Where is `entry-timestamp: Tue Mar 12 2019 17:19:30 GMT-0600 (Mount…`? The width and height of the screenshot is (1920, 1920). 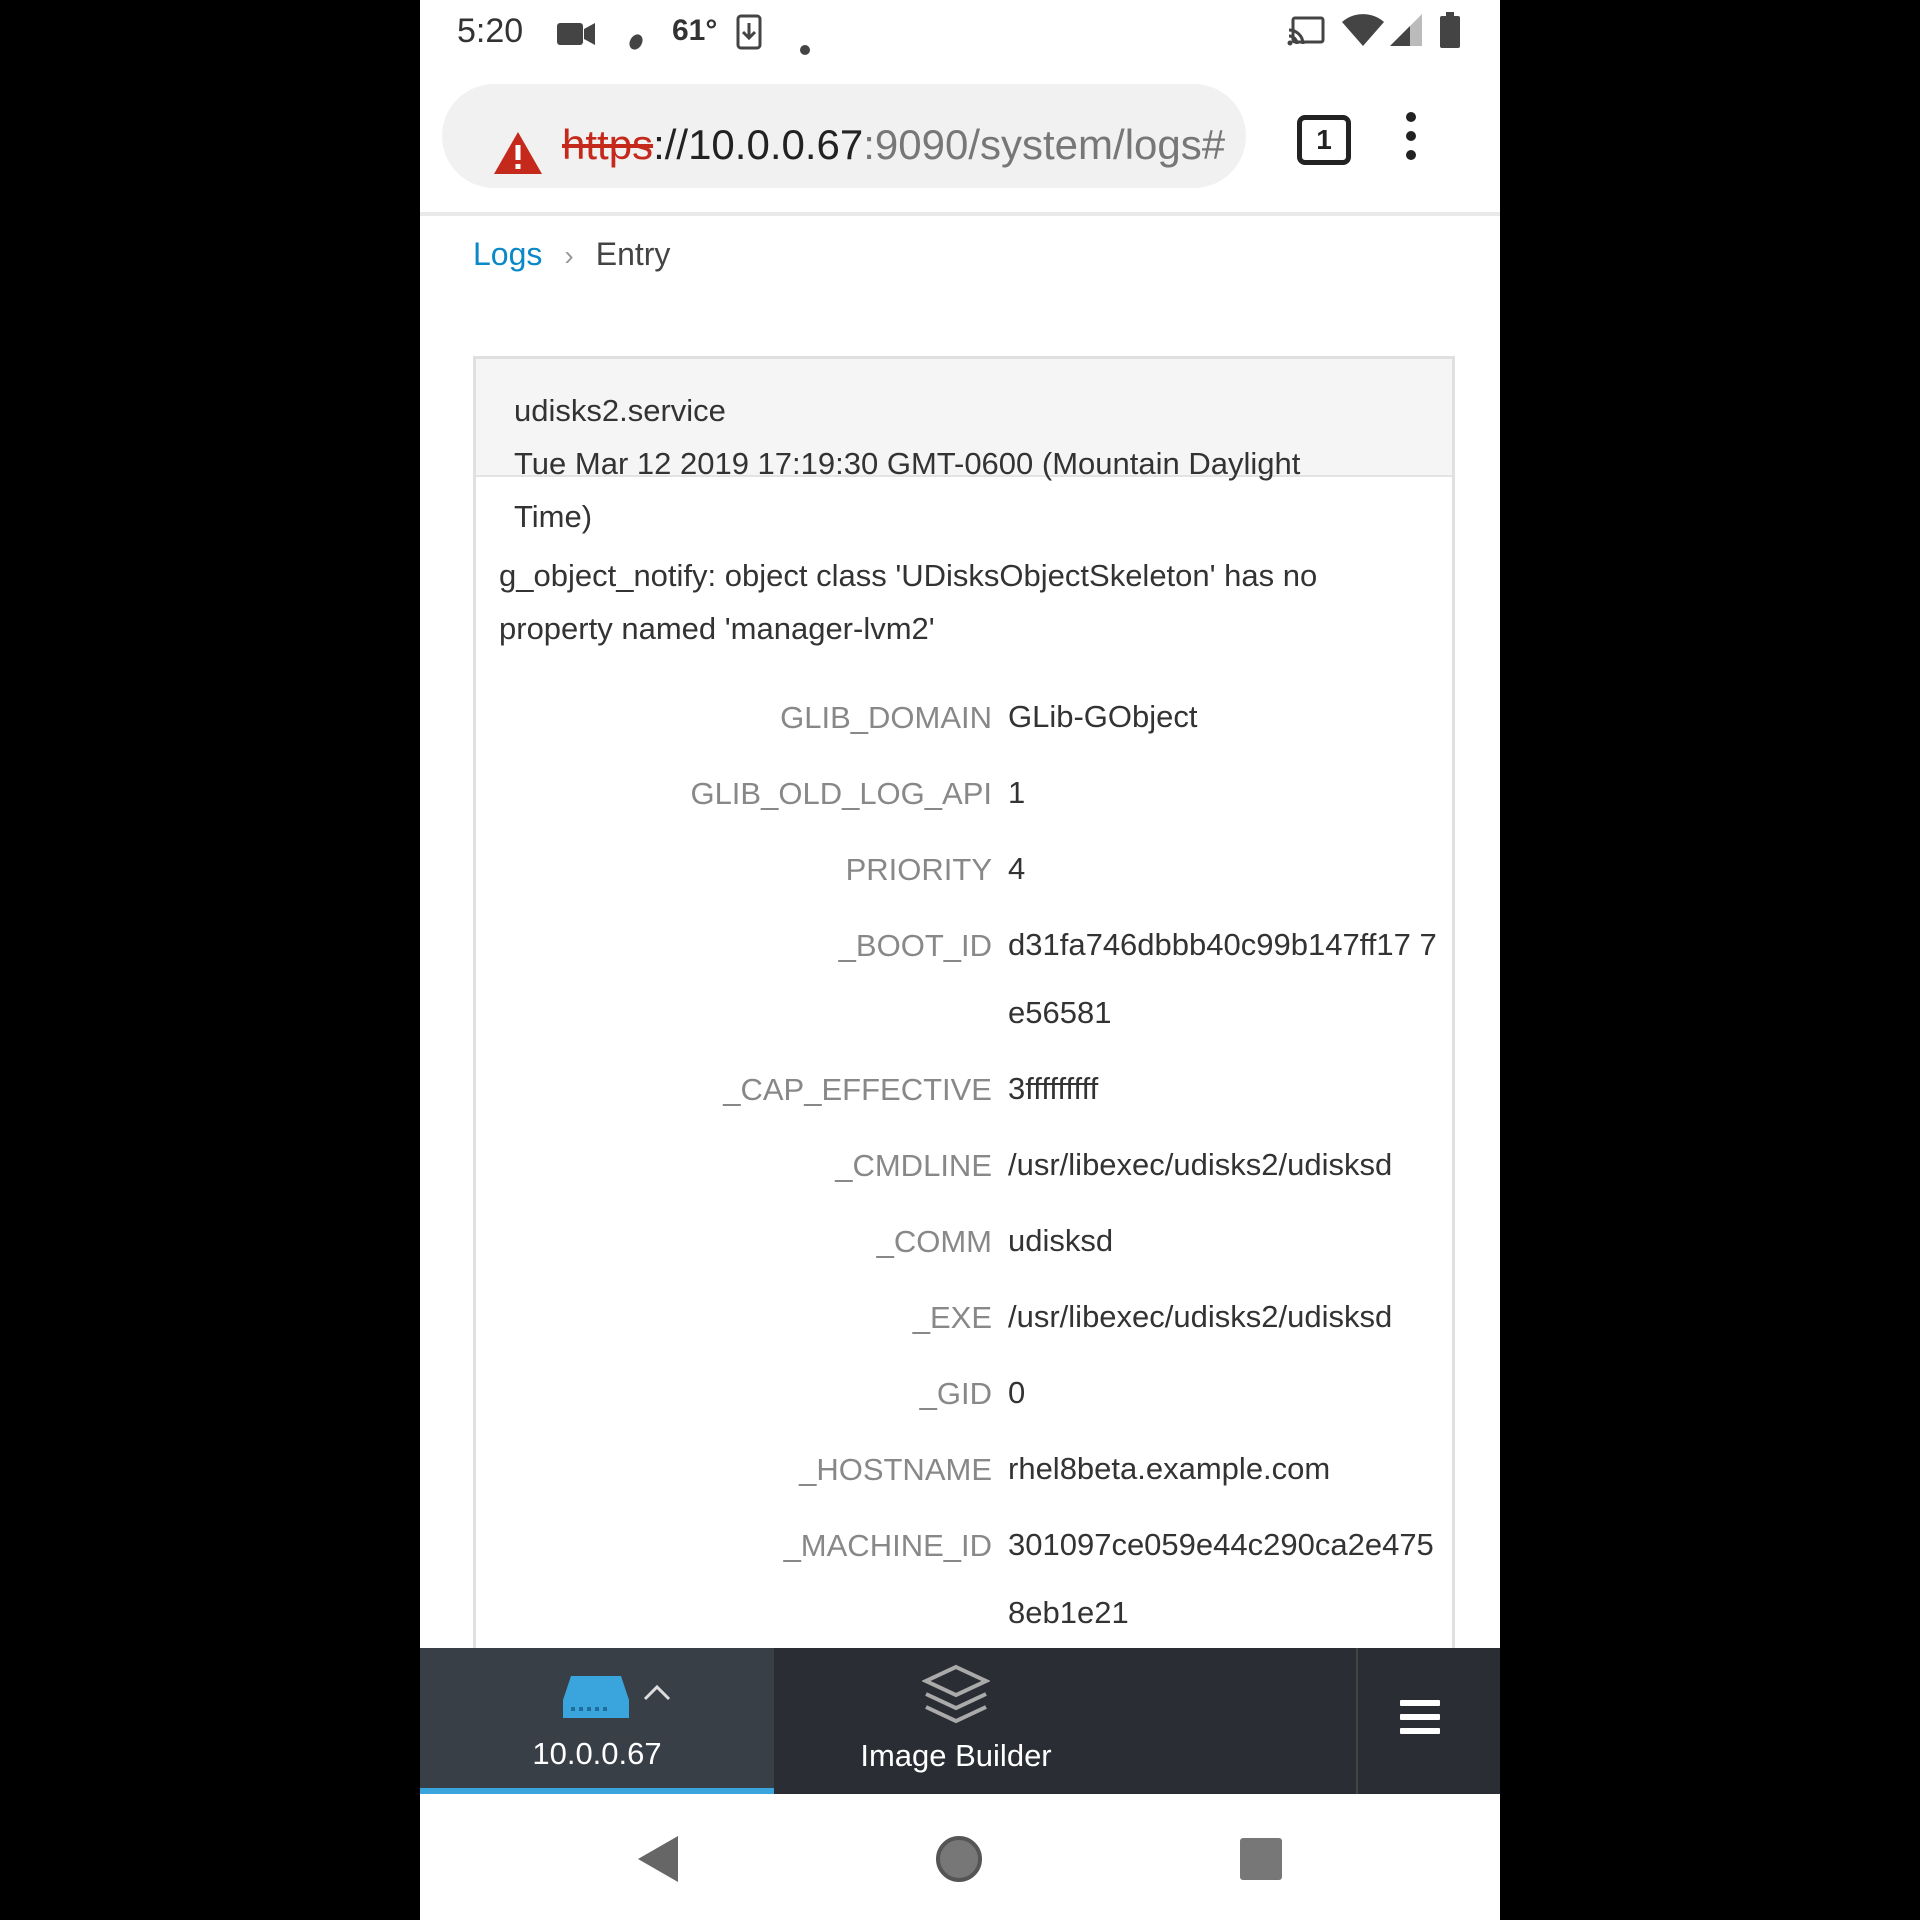
entry-timestamp: Tue Mar 12 2019 17:19:30 GMT-0600 (Mount… is located at coordinates (907, 463).